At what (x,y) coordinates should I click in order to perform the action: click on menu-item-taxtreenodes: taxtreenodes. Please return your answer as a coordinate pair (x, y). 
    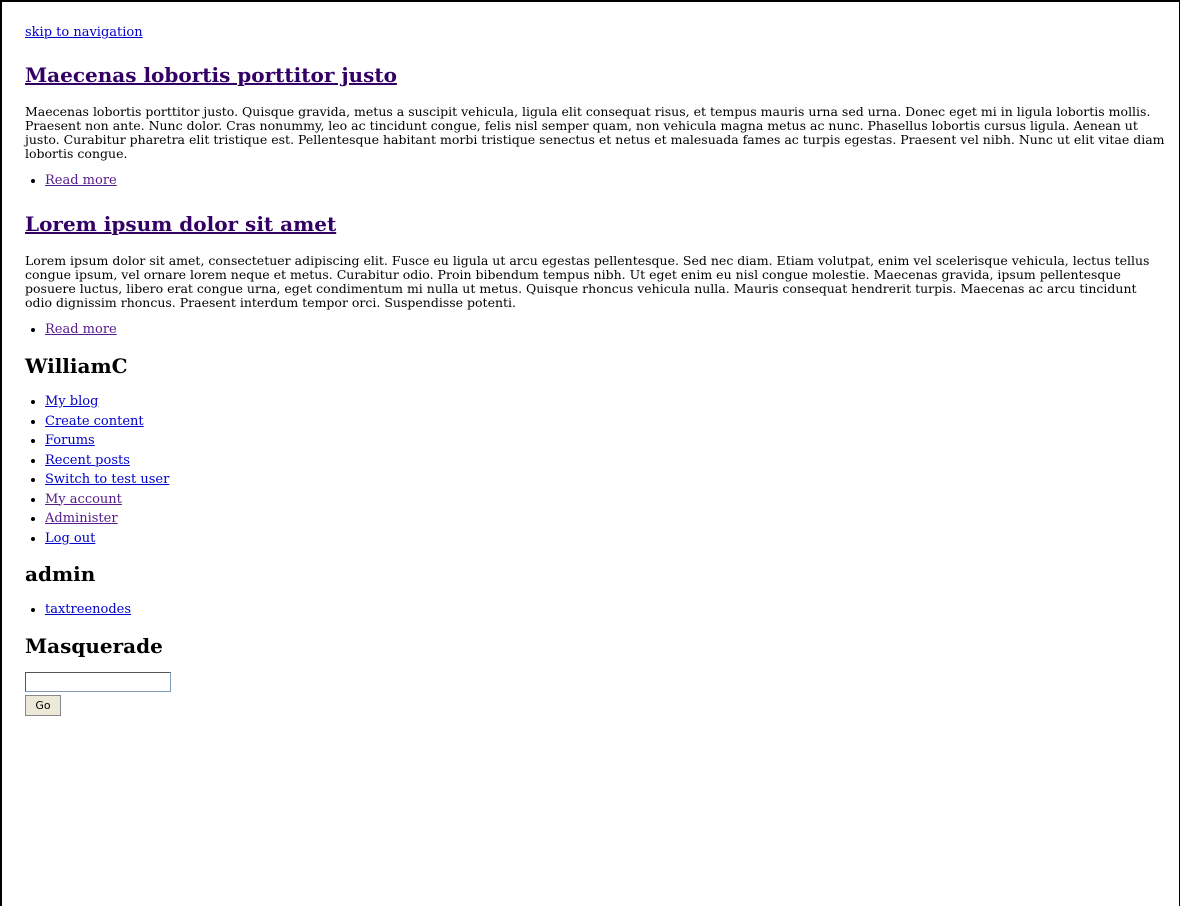
    Looking at the image, I should click on (605, 610).